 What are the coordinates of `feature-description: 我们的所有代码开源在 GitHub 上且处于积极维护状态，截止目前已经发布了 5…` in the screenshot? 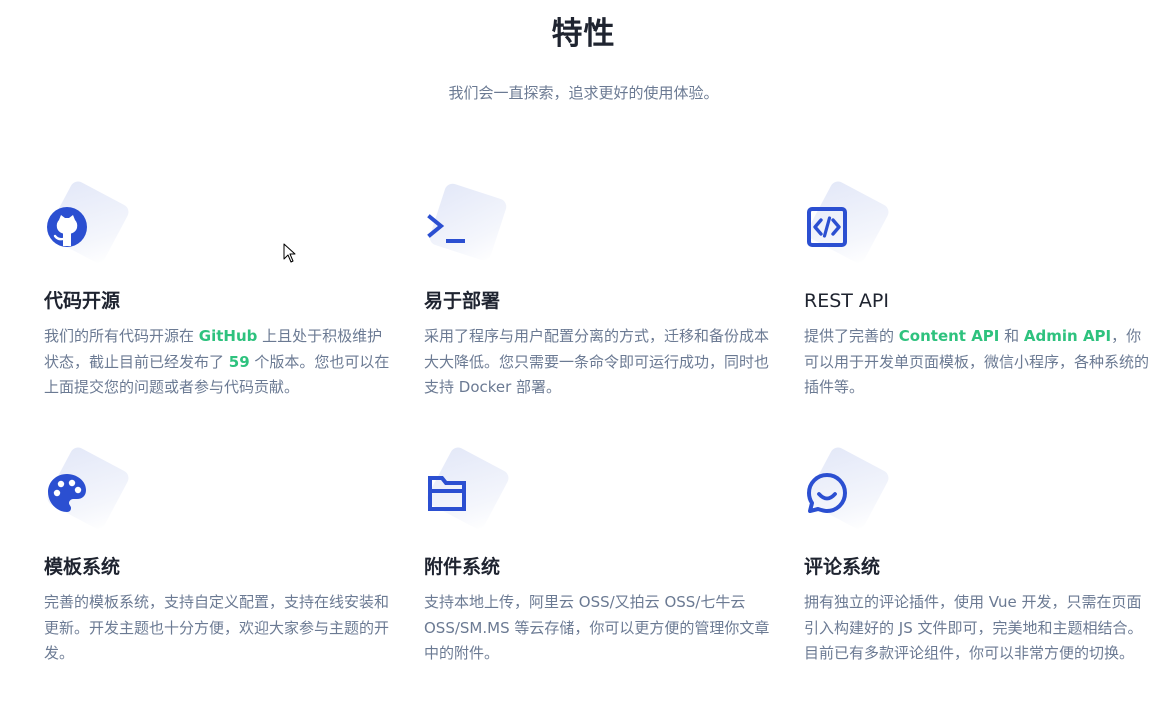 It's located at (217, 361).